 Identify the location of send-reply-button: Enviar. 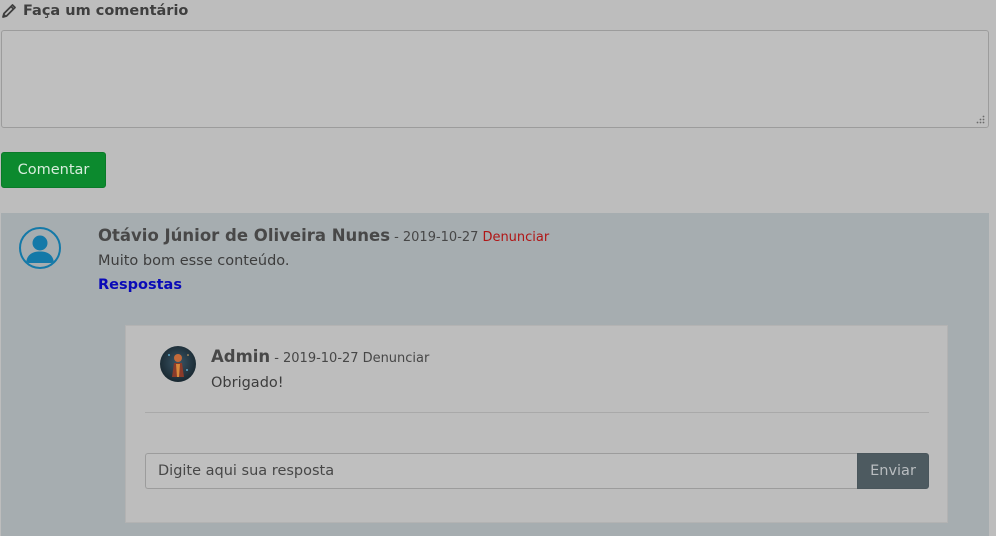
(893, 471).